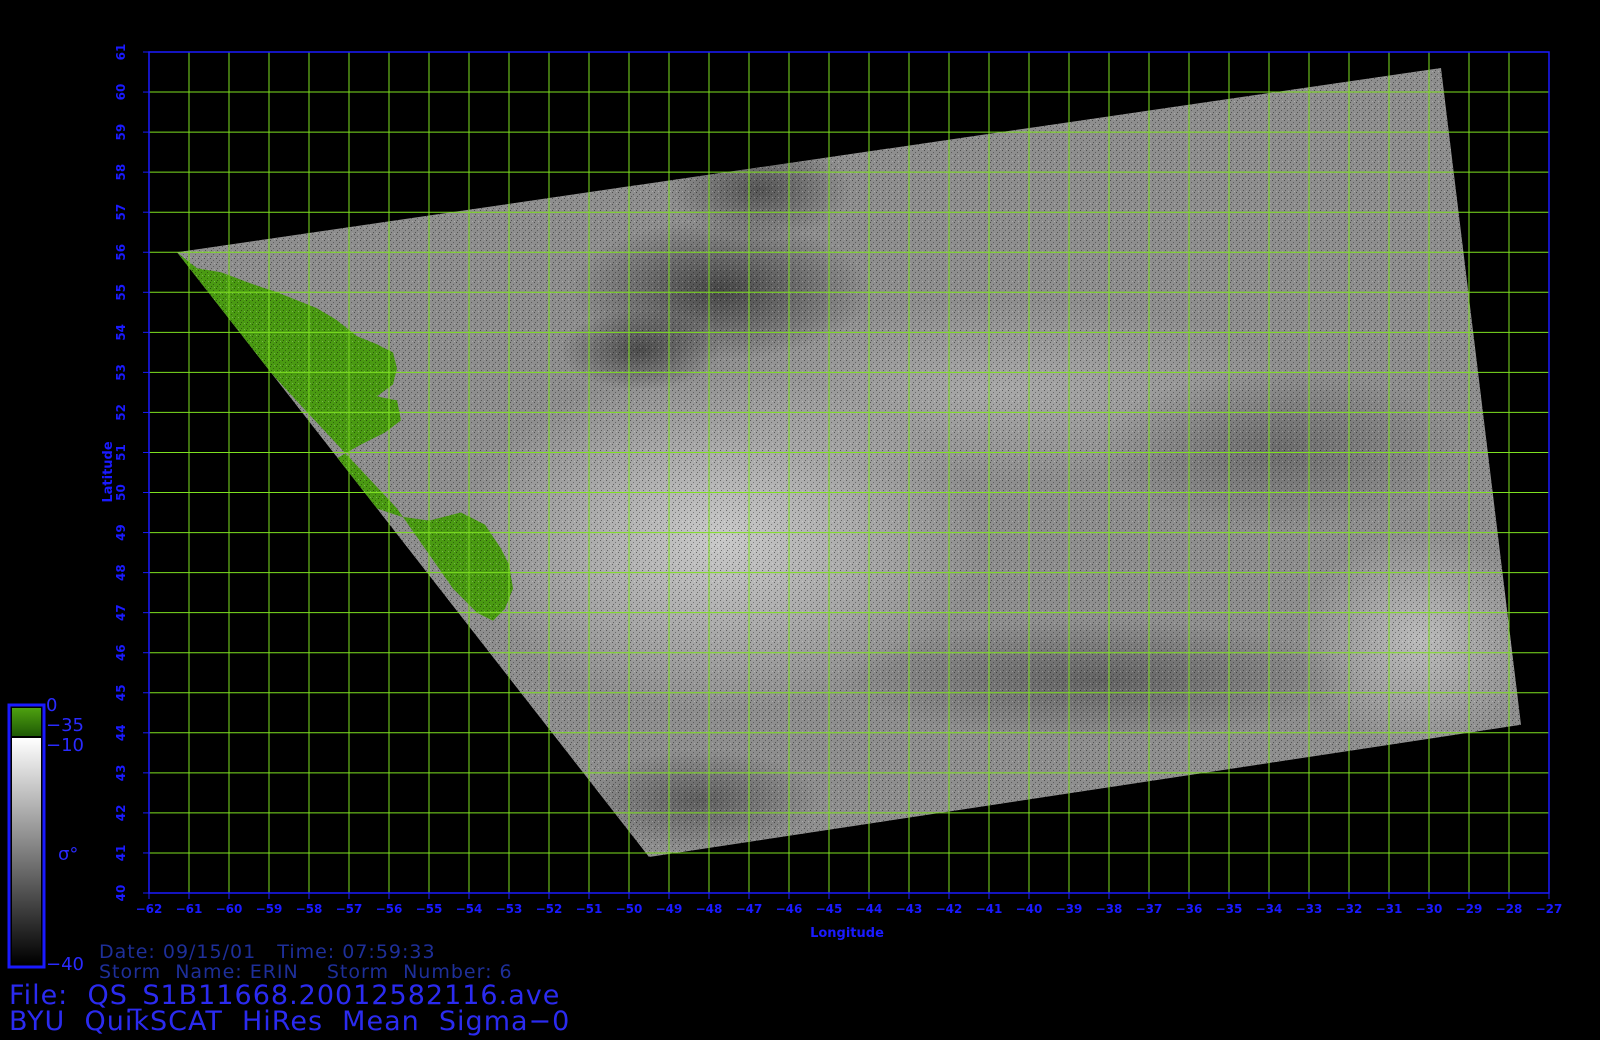  Describe the element at coordinates (509, 909) in the screenshot. I see `x-tick-label: −53` at that location.